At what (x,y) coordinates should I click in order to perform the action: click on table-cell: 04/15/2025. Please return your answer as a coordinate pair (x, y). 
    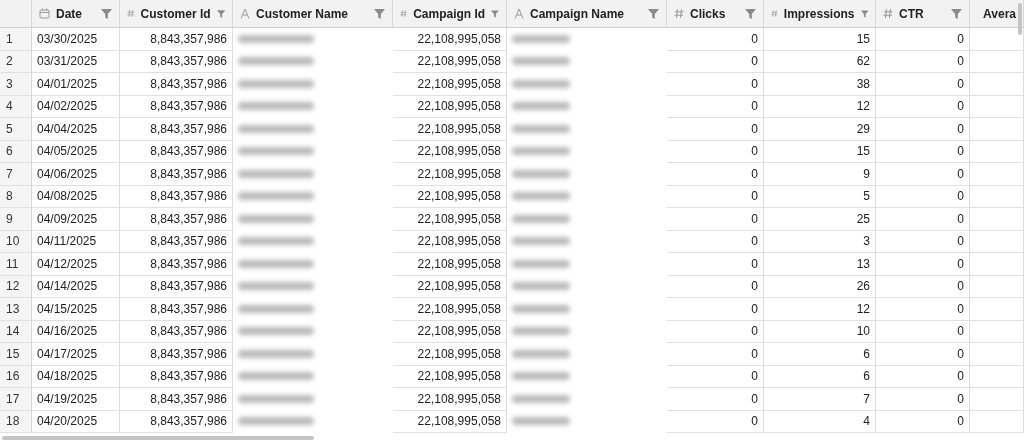
    Looking at the image, I should click on (76, 309).